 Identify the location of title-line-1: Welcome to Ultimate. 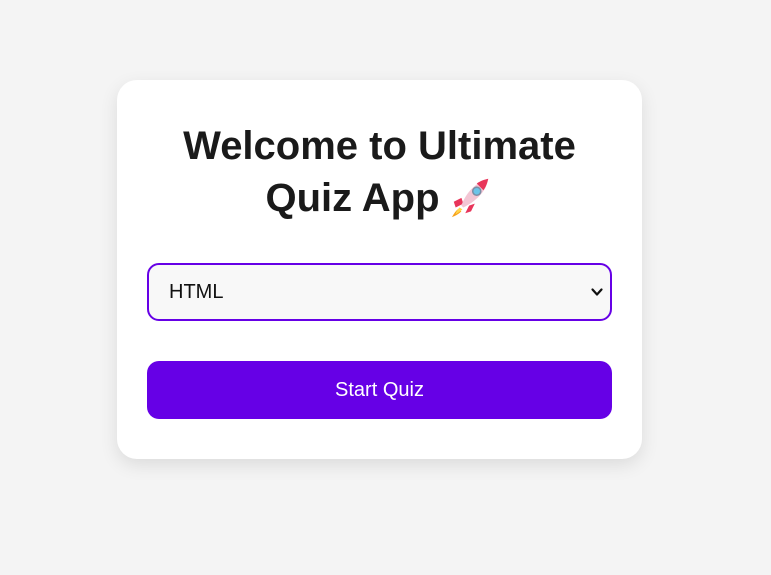
(379, 146).